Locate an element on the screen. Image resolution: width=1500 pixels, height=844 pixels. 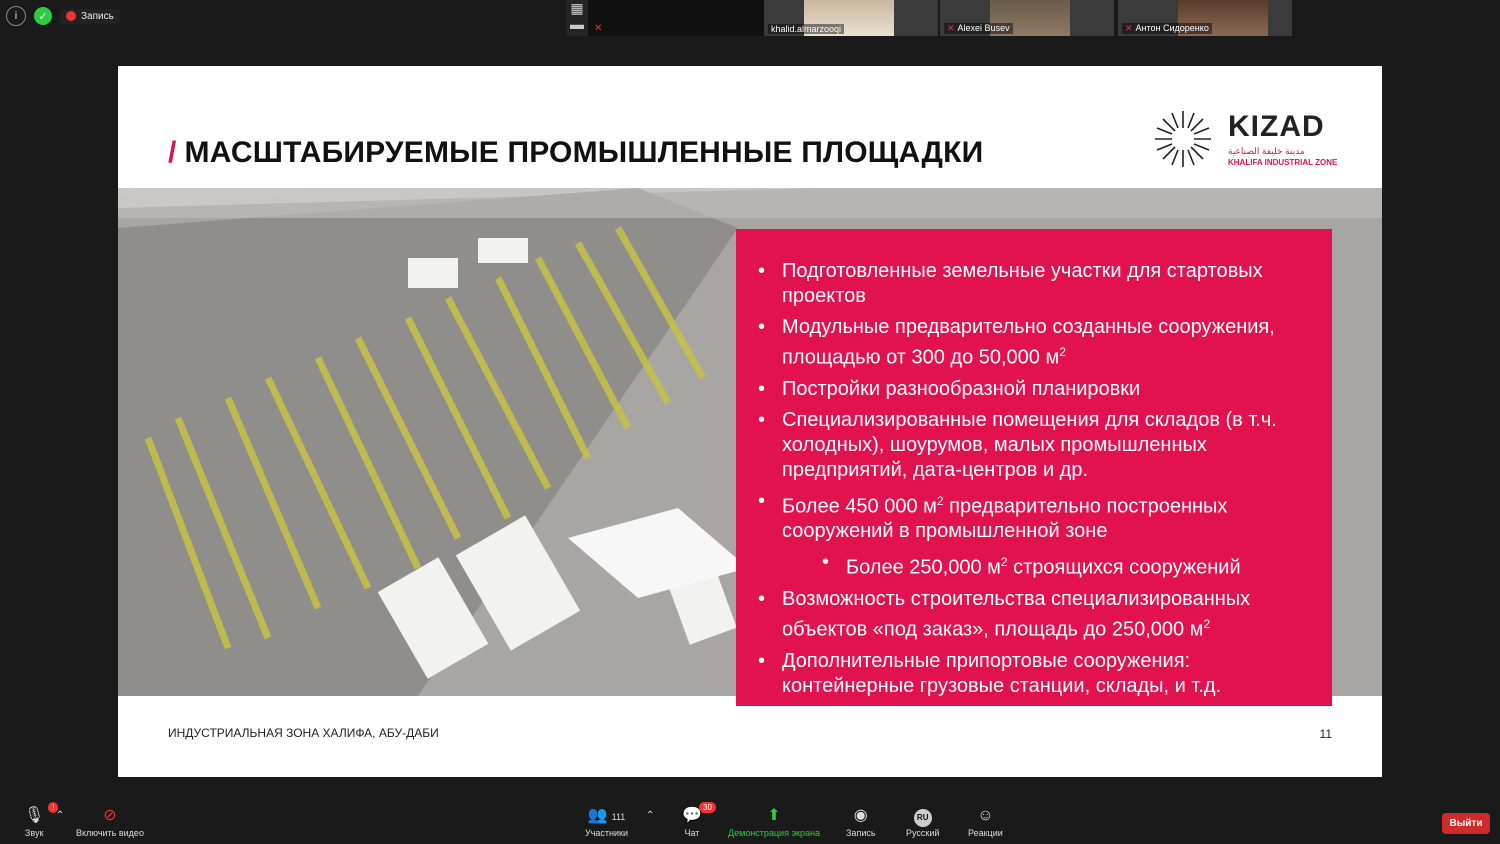
share-screen-button: ⬆ Демонстрация экрана is located at coordinates (774, 822).